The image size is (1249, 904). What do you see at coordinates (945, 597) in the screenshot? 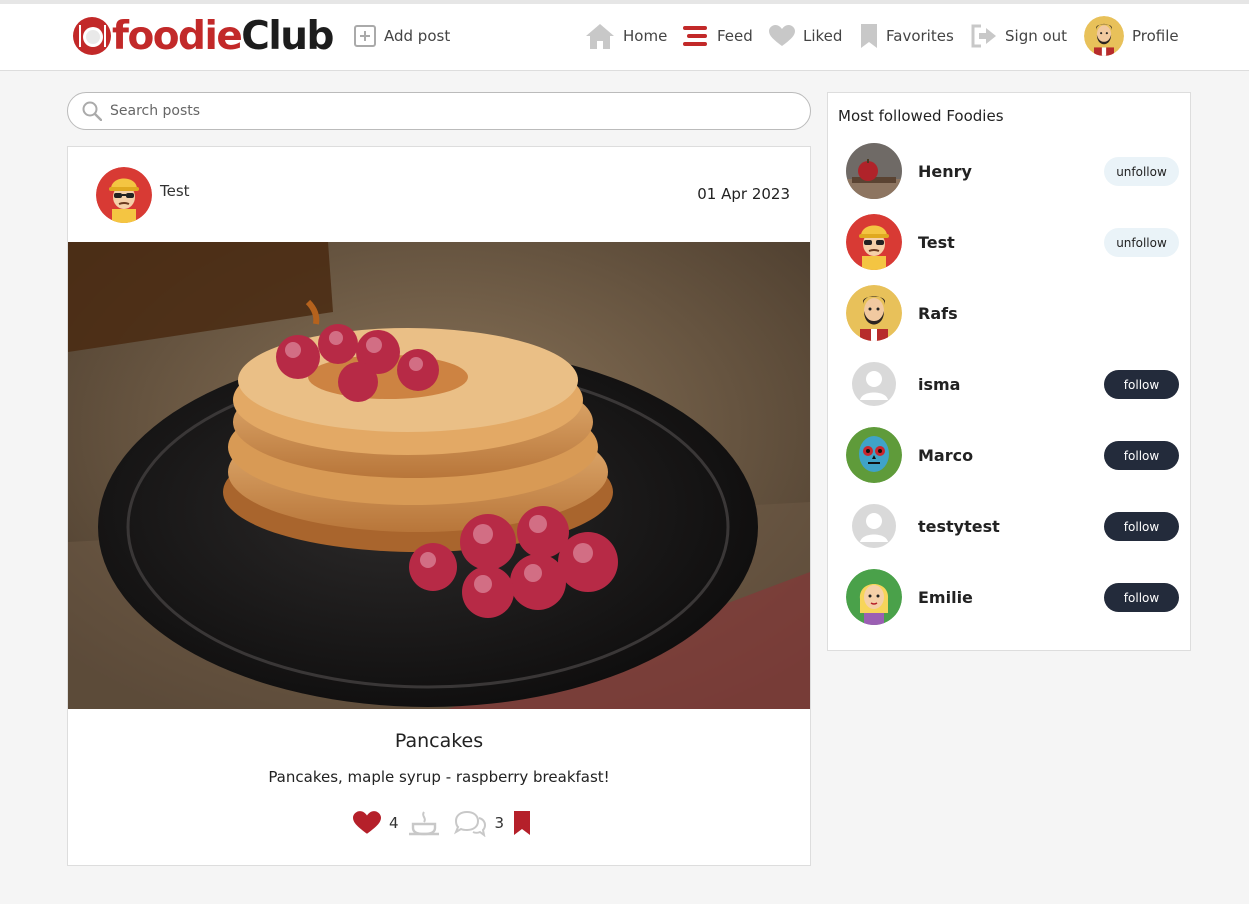
I see `foodie-name: Emilie` at bounding box center [945, 597].